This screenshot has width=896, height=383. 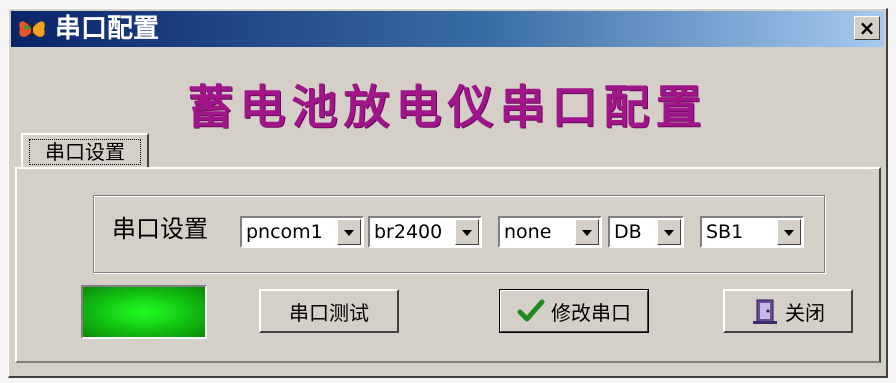 I want to click on test-port-button: 串口测试, so click(x=329, y=311).